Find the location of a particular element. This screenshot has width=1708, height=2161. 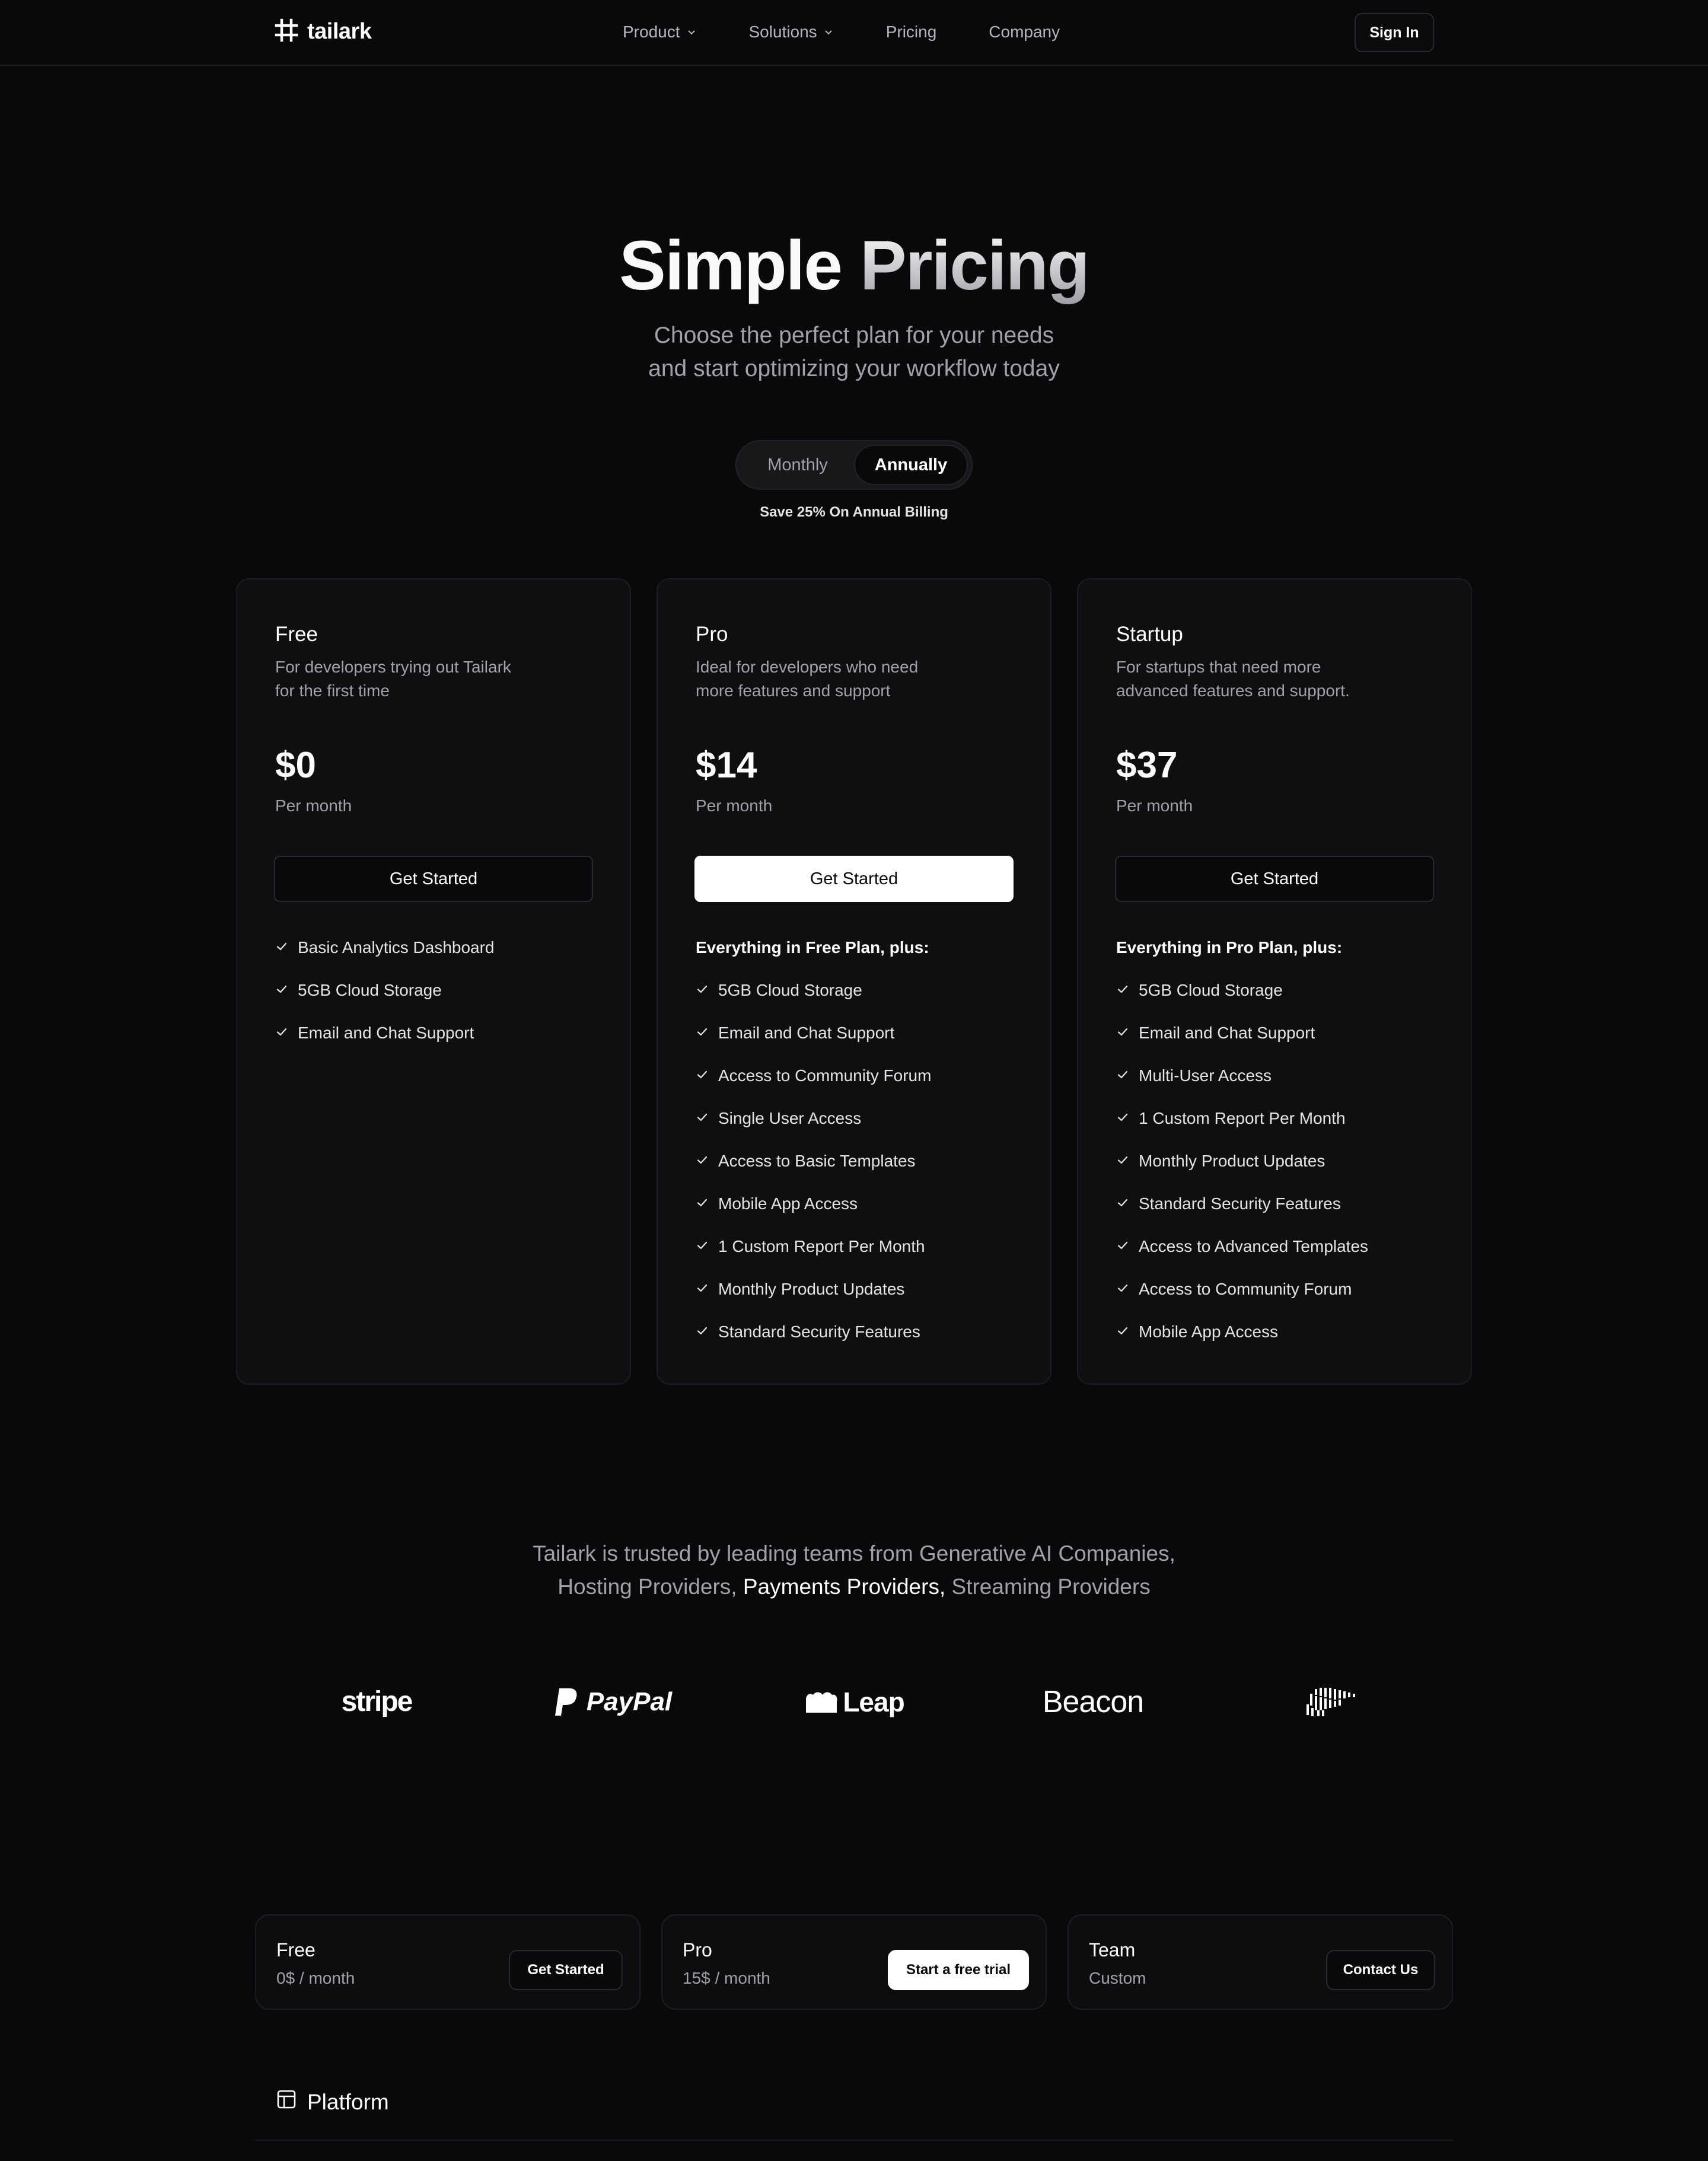

plan-price: $14 is located at coordinates (727, 765).